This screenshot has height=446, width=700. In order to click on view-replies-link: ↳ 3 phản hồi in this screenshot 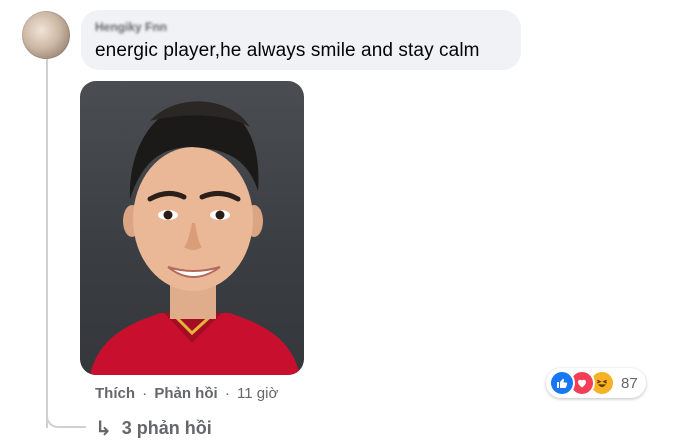, I will do `click(153, 428)`.